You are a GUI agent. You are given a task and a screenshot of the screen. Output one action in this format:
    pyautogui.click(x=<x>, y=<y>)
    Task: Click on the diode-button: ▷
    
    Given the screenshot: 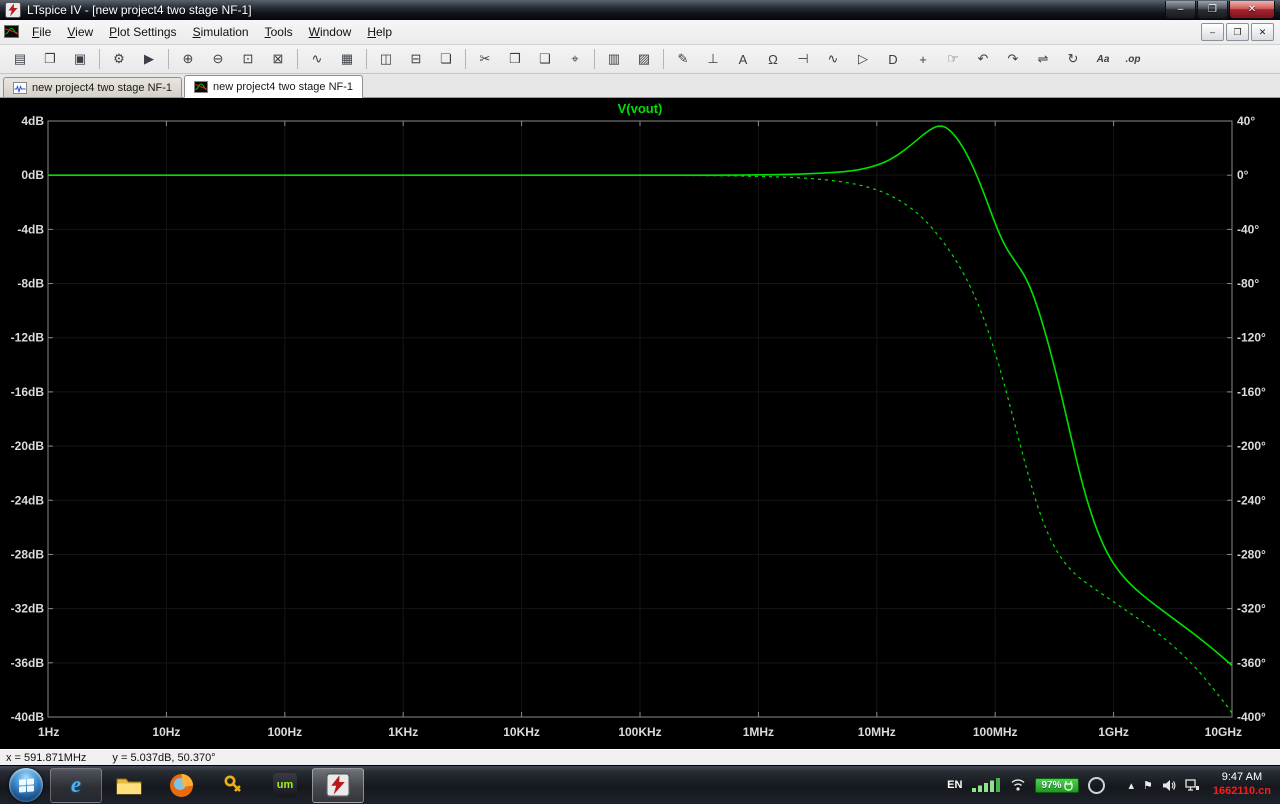 What is the action you would take?
    pyautogui.click(x=863, y=59)
    